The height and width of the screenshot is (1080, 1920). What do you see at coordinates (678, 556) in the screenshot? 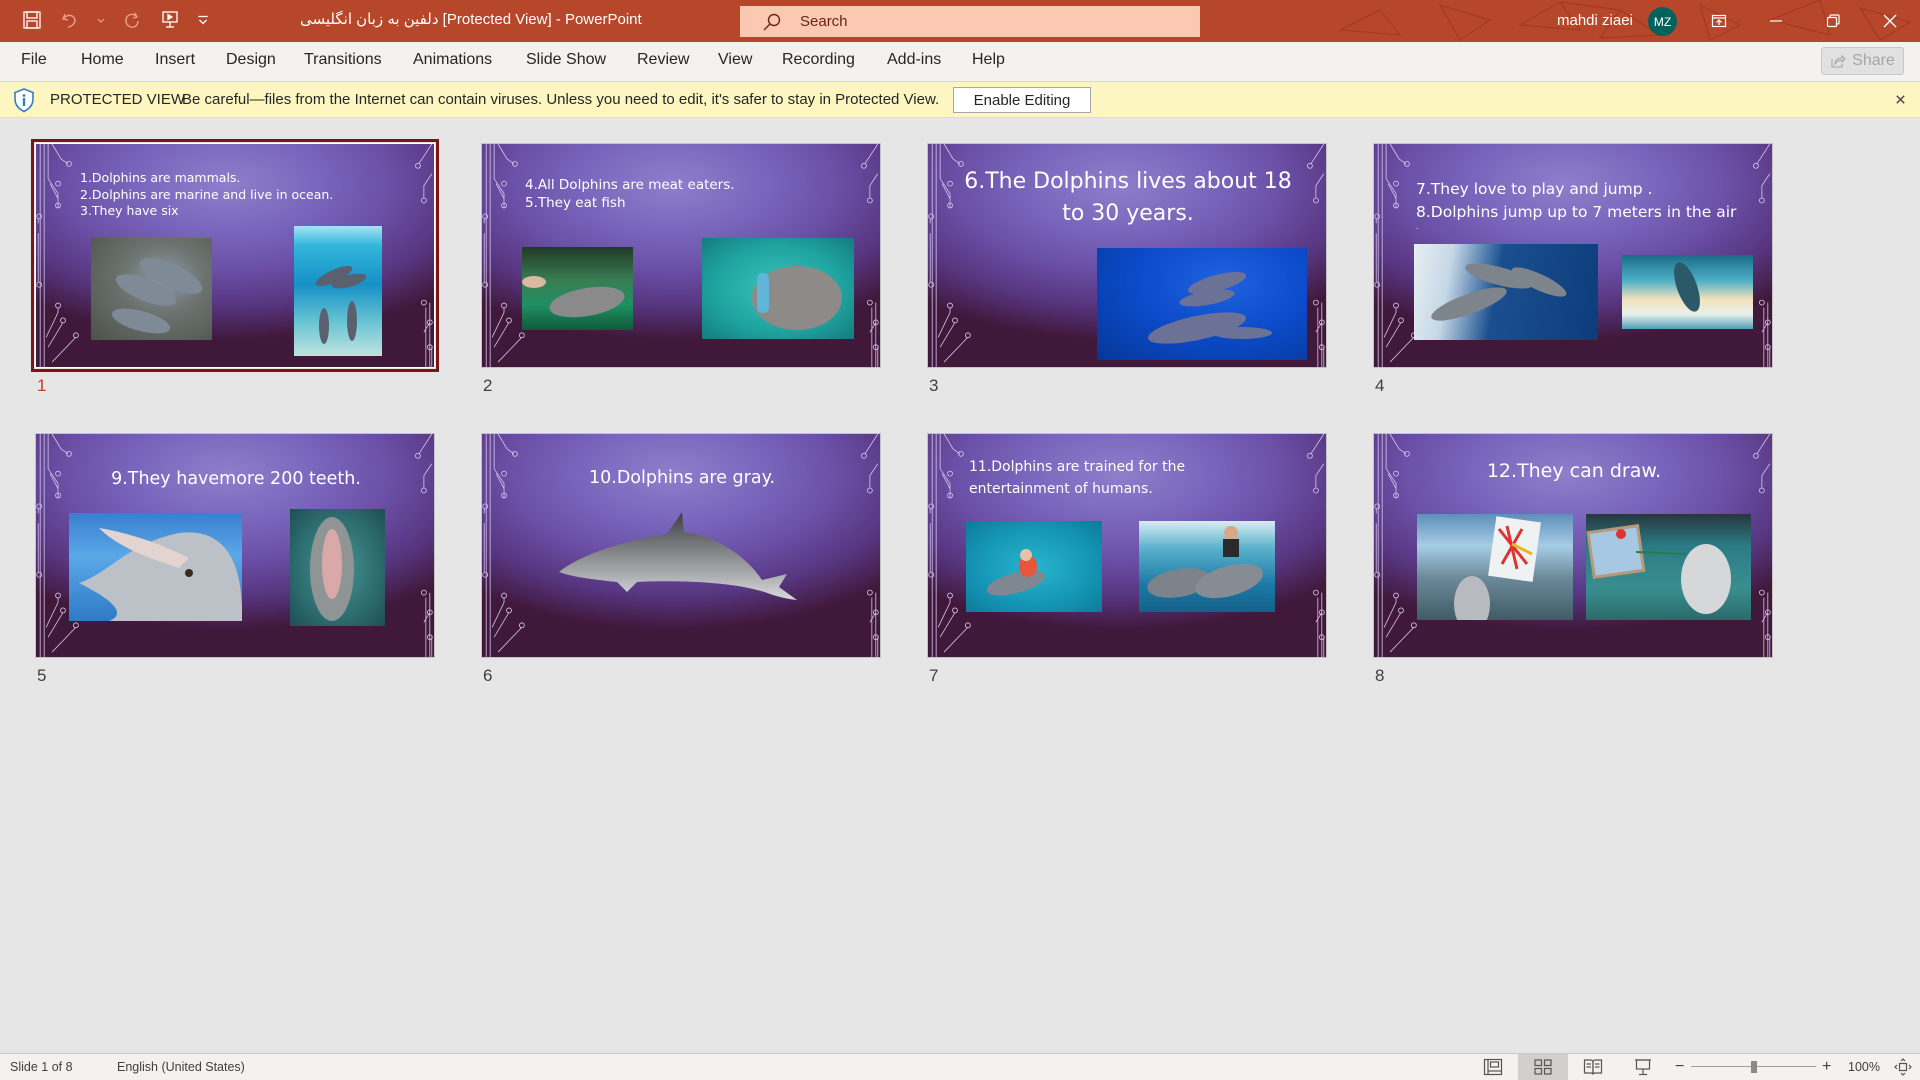
I see `dolphin-illustration` at bounding box center [678, 556].